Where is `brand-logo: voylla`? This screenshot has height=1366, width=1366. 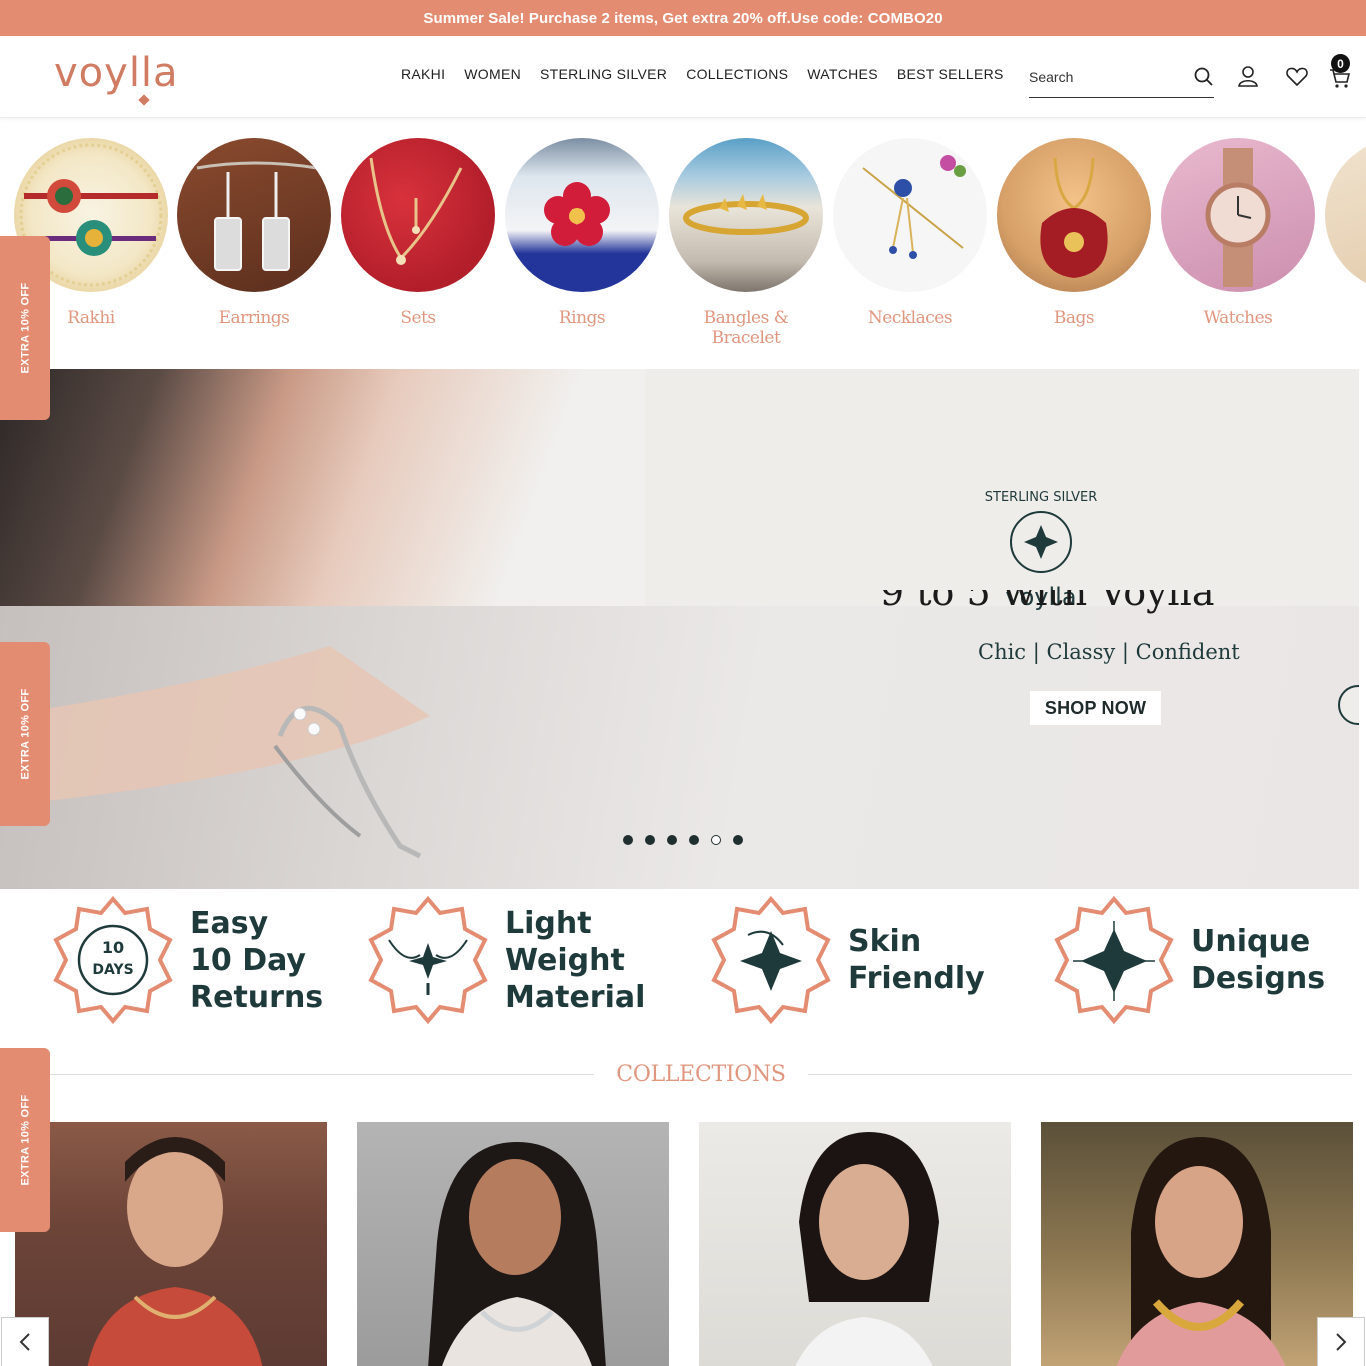 brand-logo: voylla is located at coordinates (116, 78).